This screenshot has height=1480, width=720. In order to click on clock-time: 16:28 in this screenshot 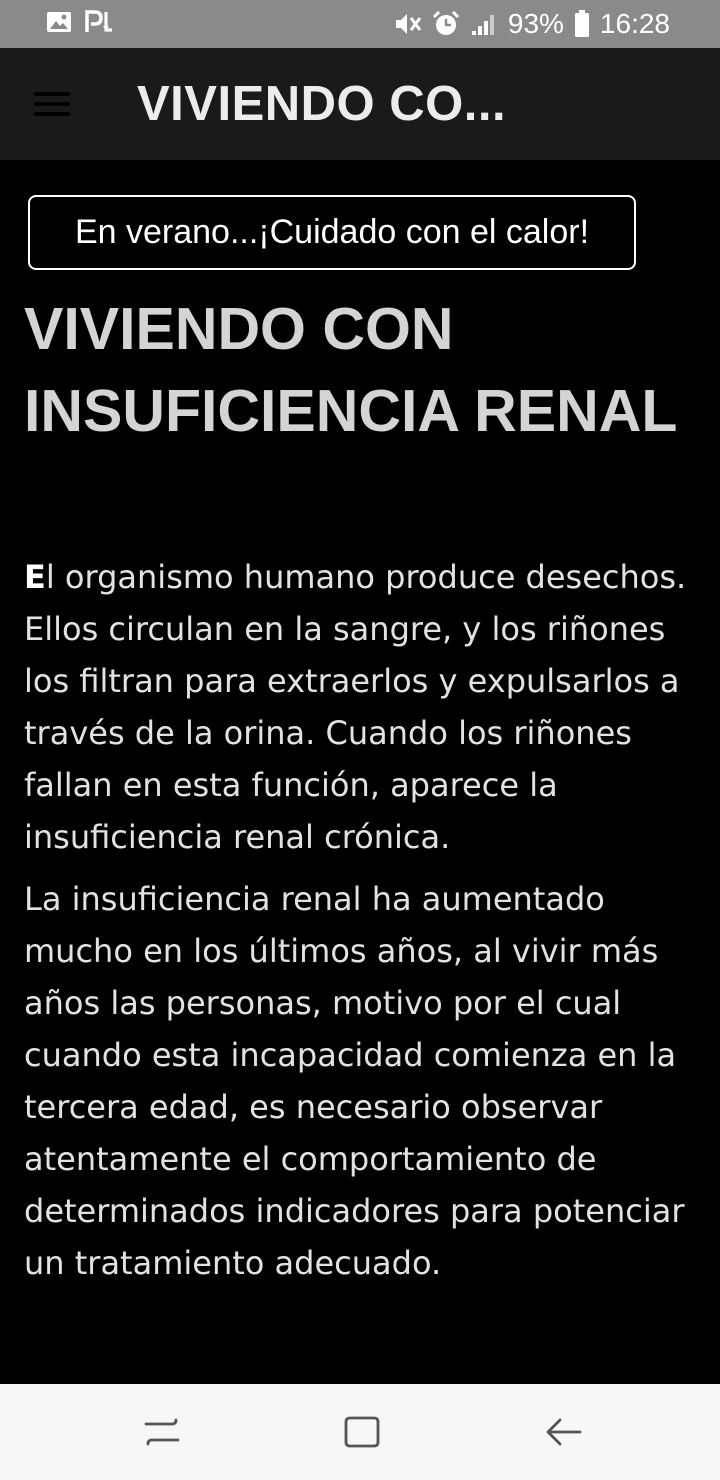, I will do `click(634, 23)`.